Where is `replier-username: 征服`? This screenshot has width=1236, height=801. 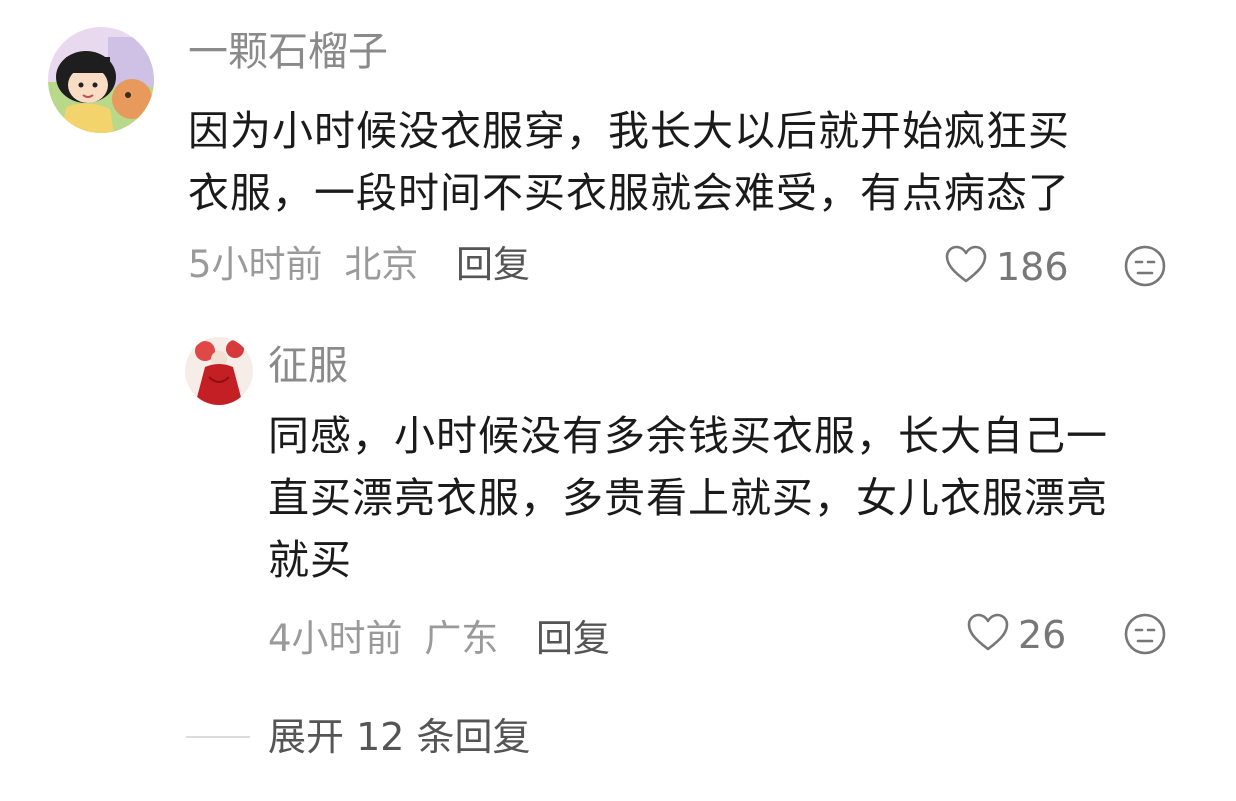
replier-username: 征服 is located at coordinates (308, 366).